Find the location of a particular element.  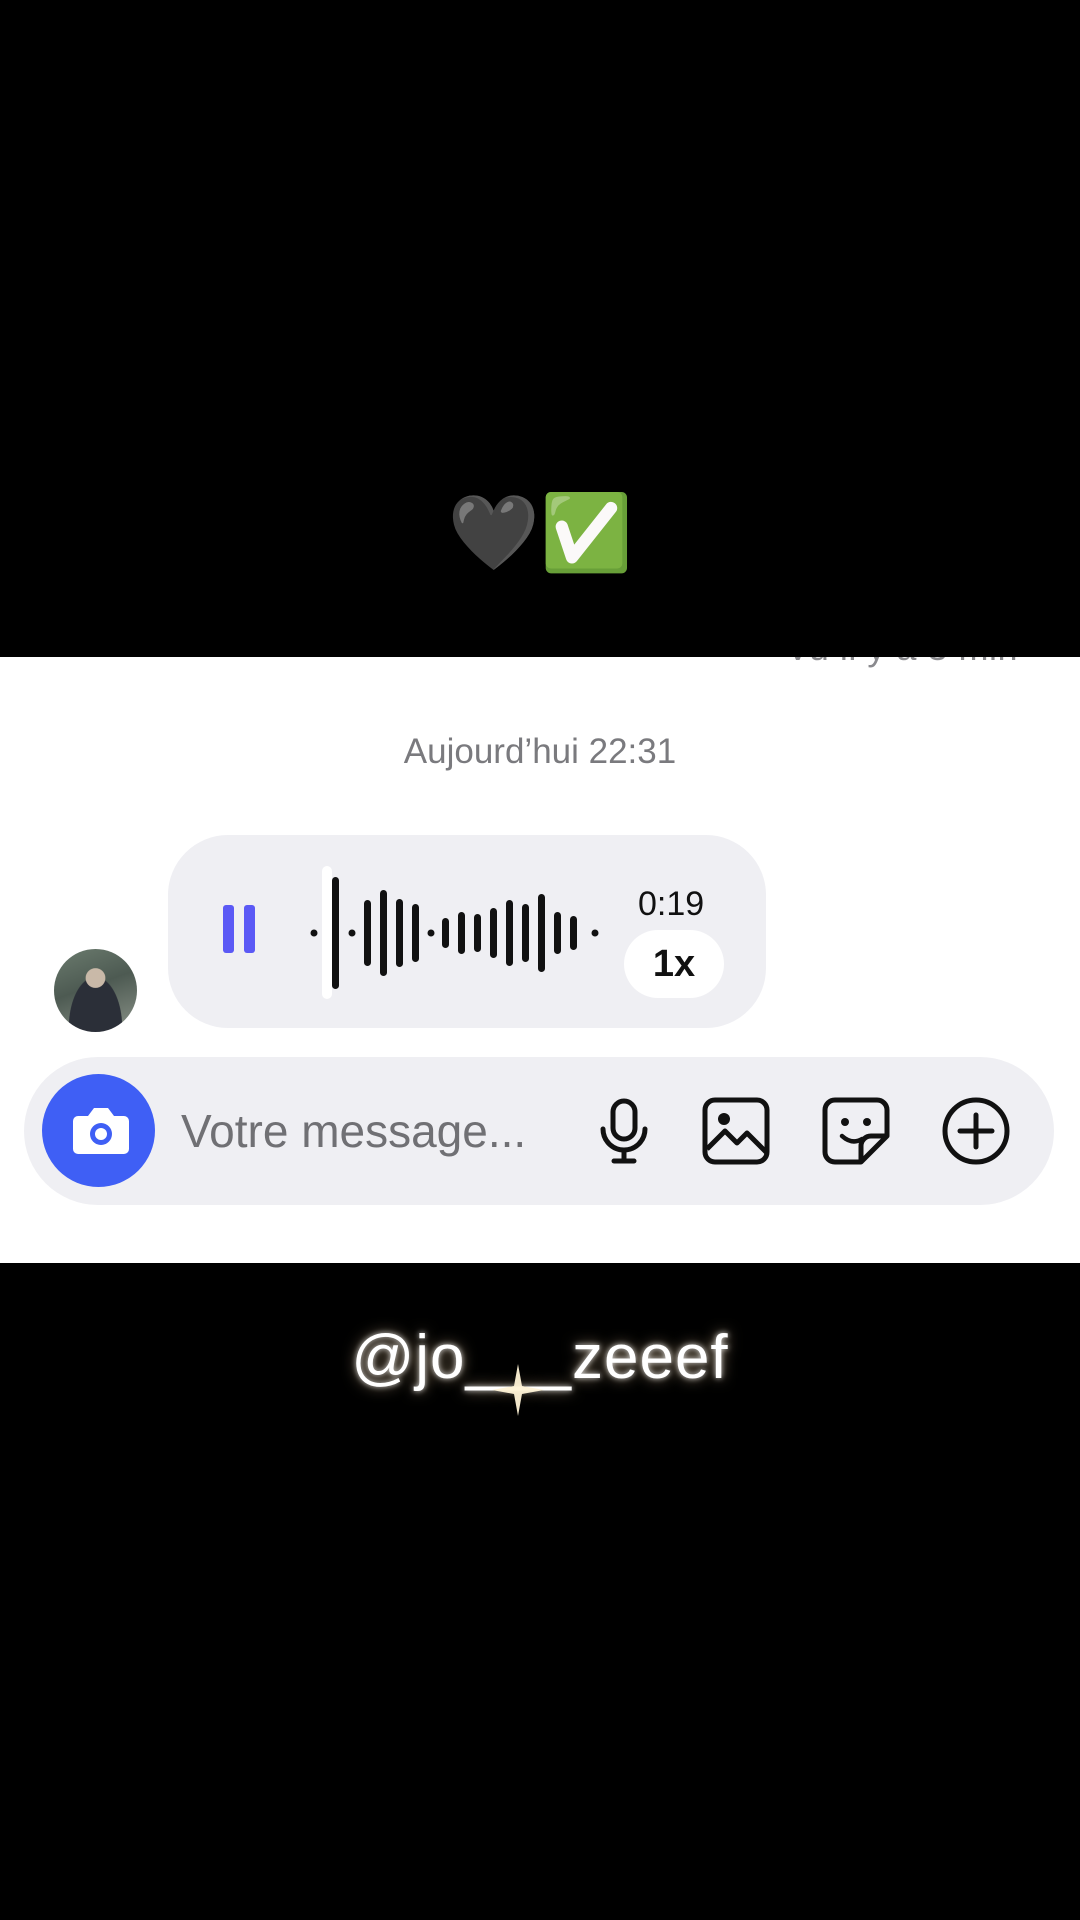

sparkle-icon is located at coordinates (518, 1390).